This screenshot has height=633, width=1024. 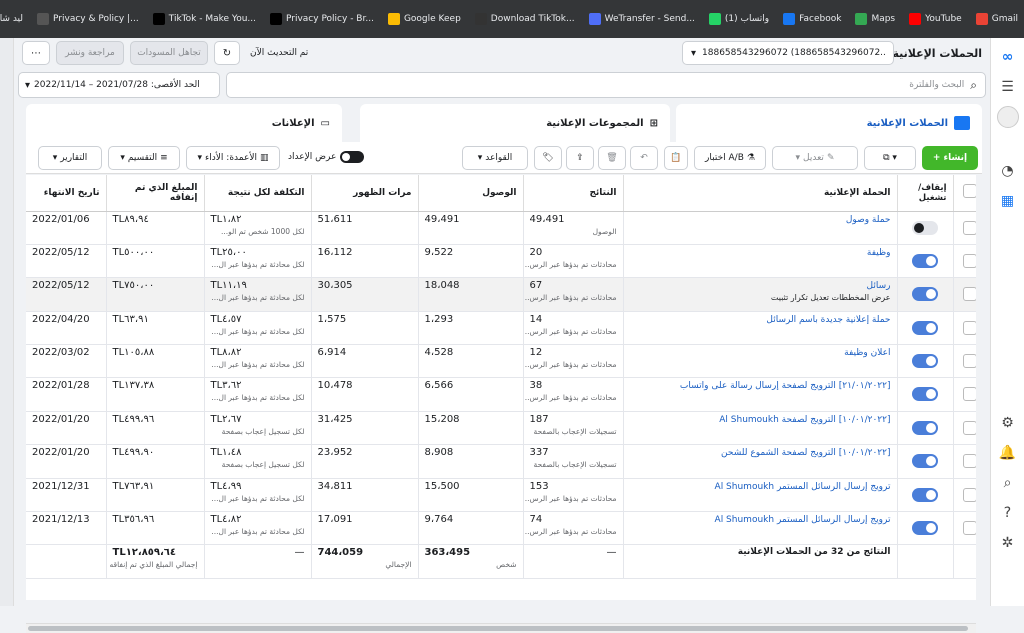 I want to click on rules-button: ▾ القواعد, so click(x=495, y=158).